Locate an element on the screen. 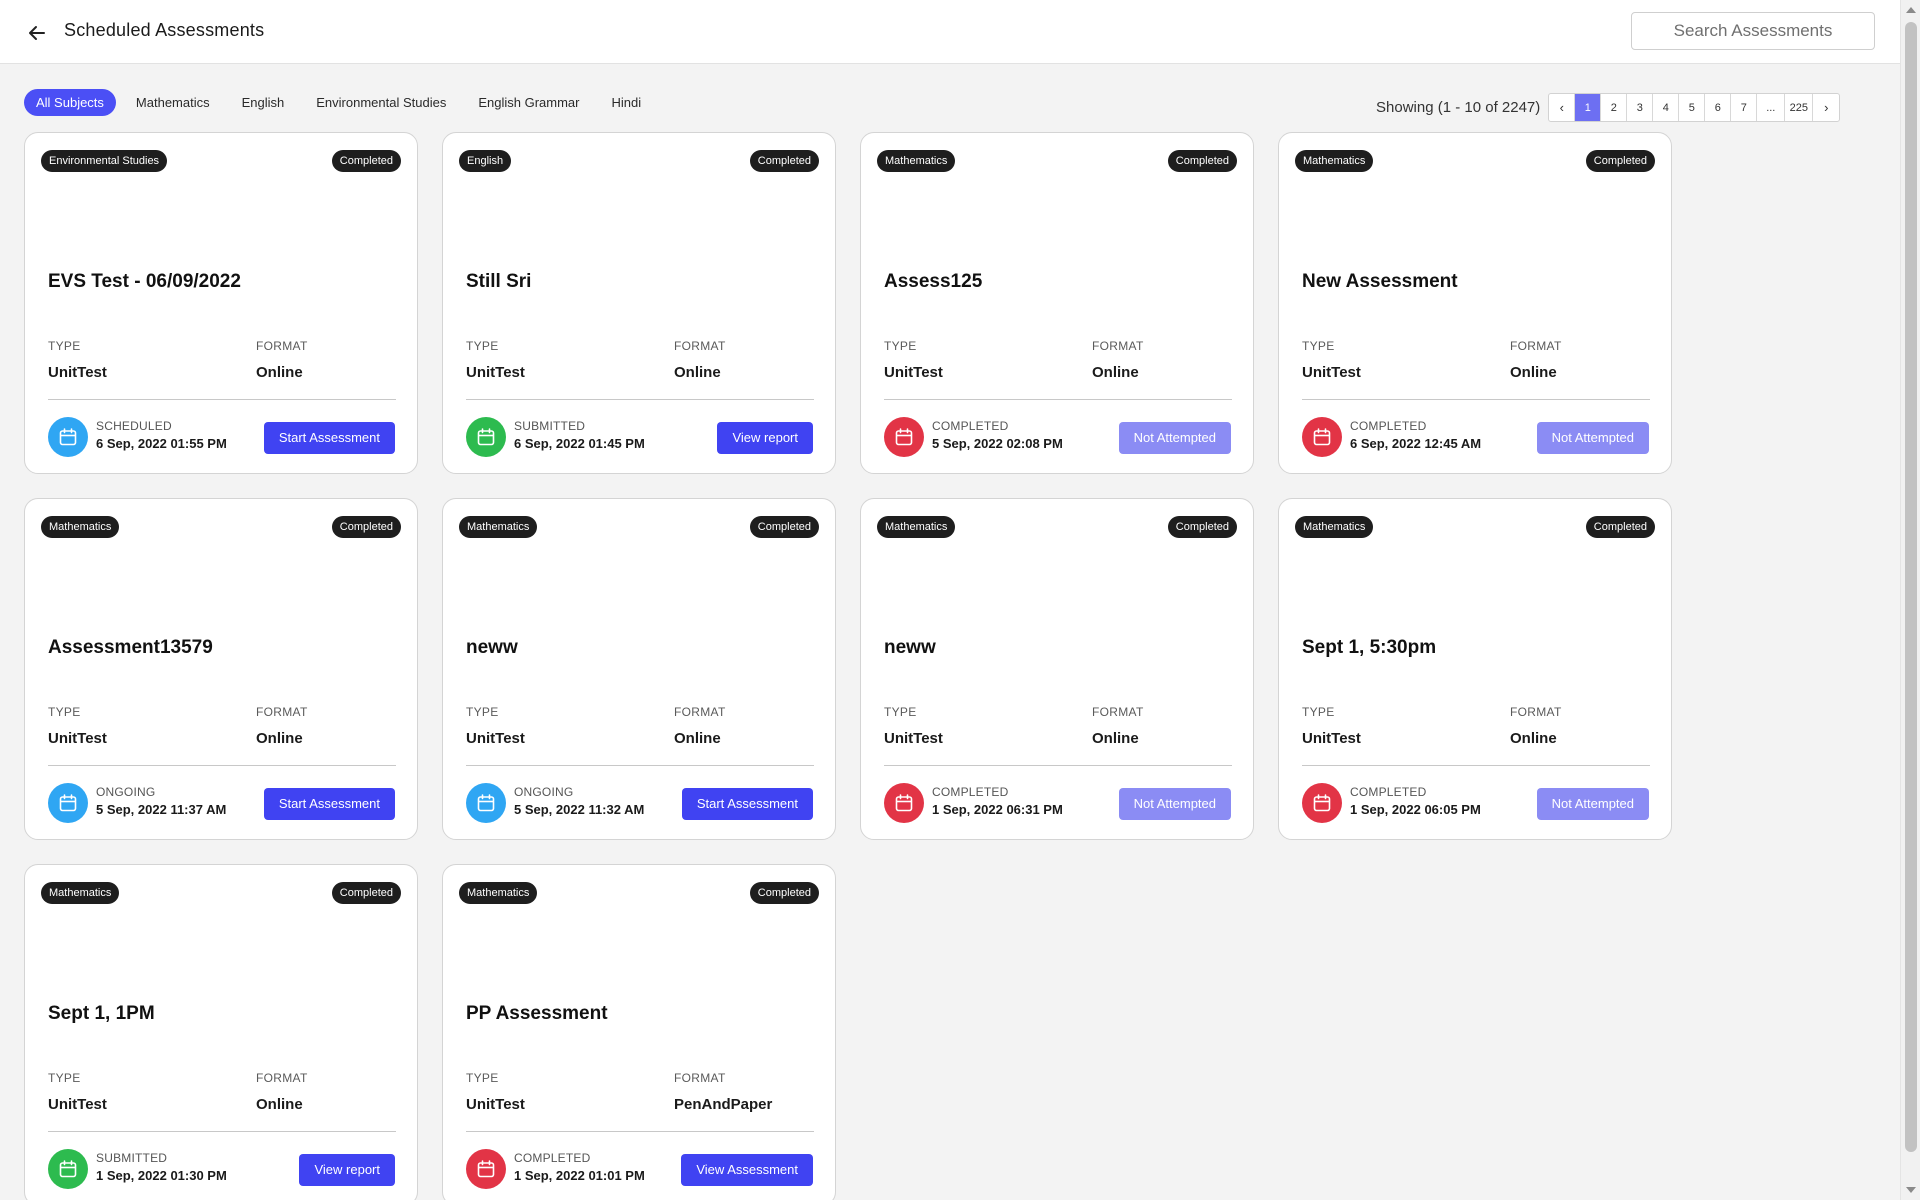 The height and width of the screenshot is (1200, 1920). page-button-6: 6 is located at coordinates (1718, 107).